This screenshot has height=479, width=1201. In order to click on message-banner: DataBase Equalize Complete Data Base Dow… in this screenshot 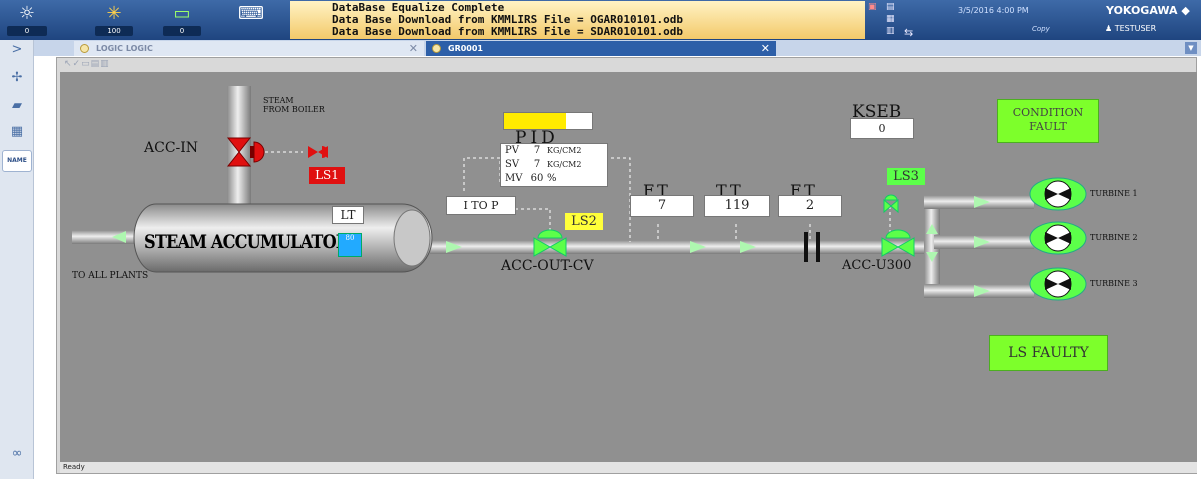, I will do `click(577, 20)`.